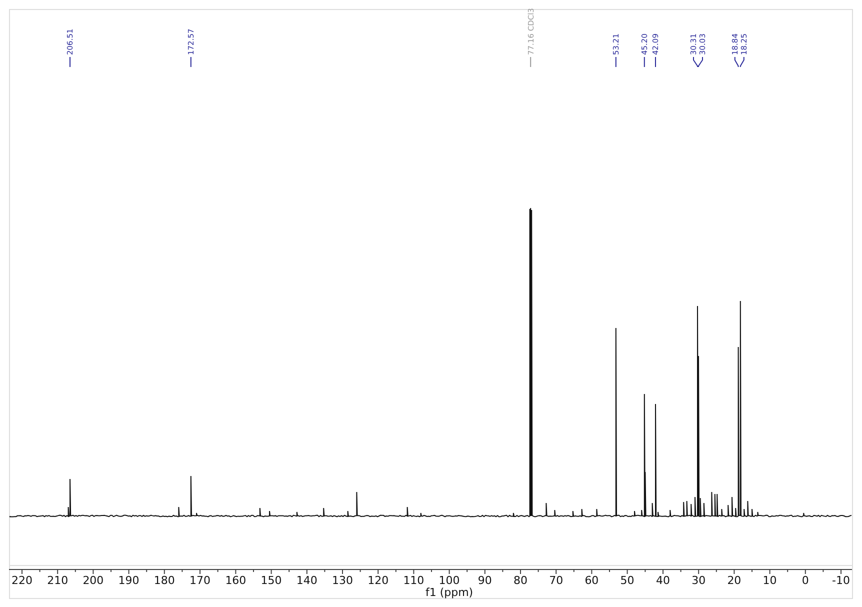 The height and width of the screenshot is (607, 862). Describe the element at coordinates (57, 580) in the screenshot. I see `tick-label: 210` at that location.